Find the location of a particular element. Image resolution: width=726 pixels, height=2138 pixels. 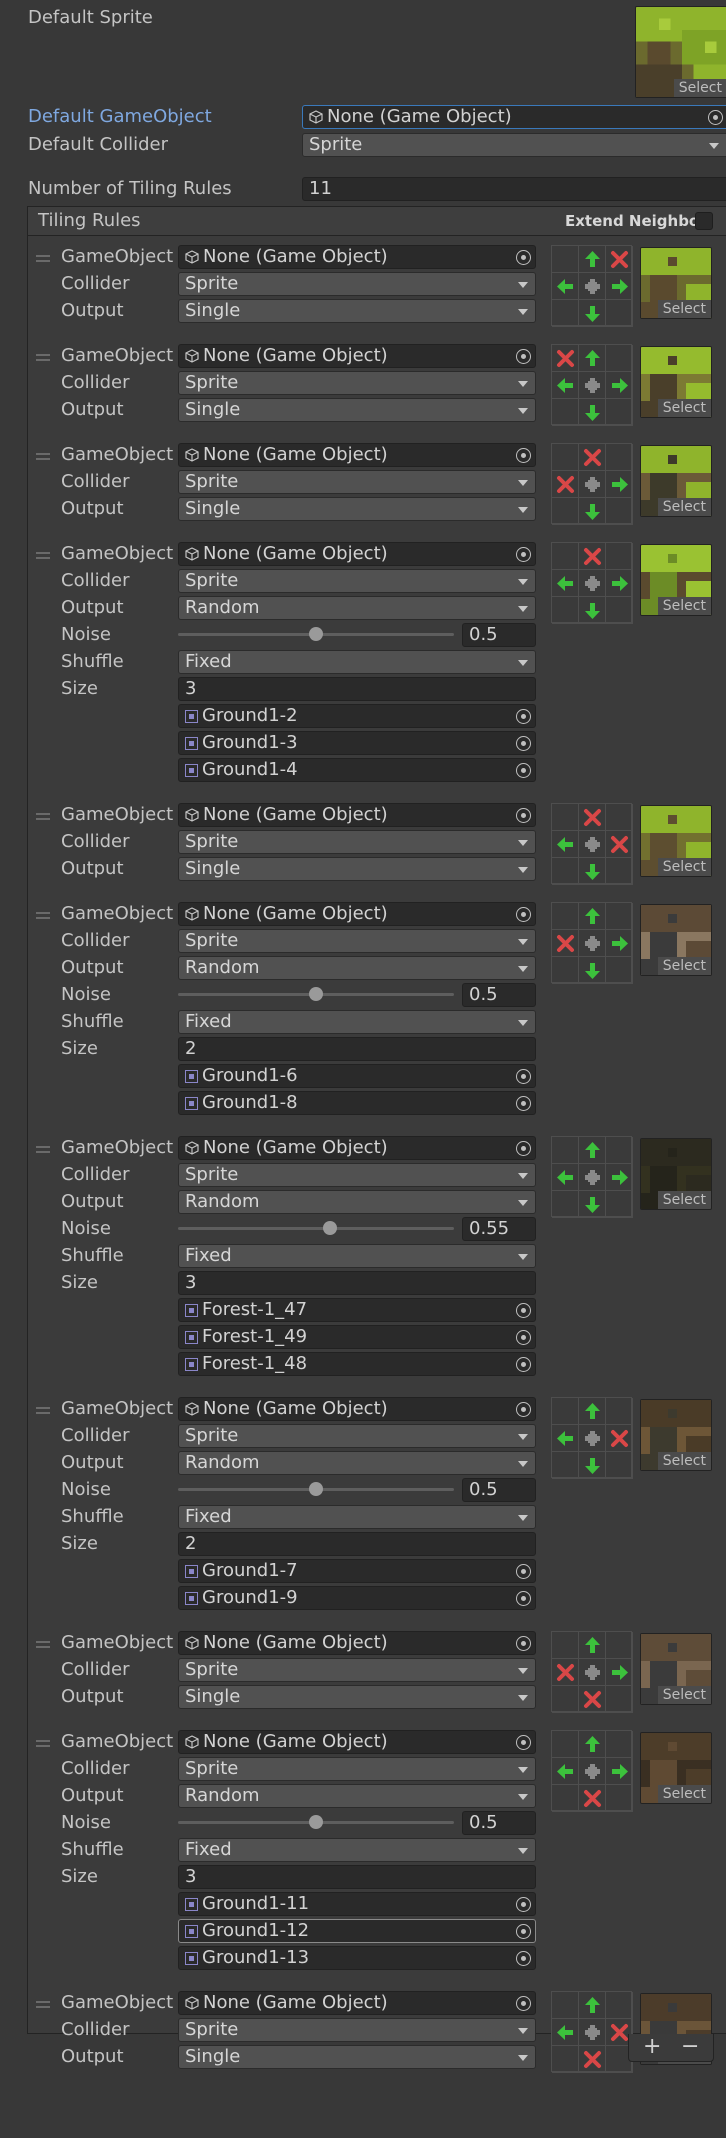

sprite-field: Forest-1_47 is located at coordinates (357, 1310).